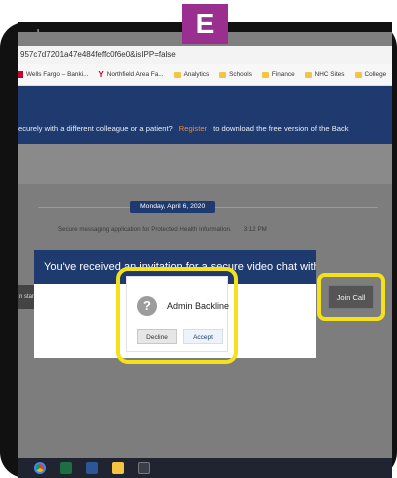 Image resolution: width=397 pixels, height=478 pixels. I want to click on toolbar-area, so click(205, 164).